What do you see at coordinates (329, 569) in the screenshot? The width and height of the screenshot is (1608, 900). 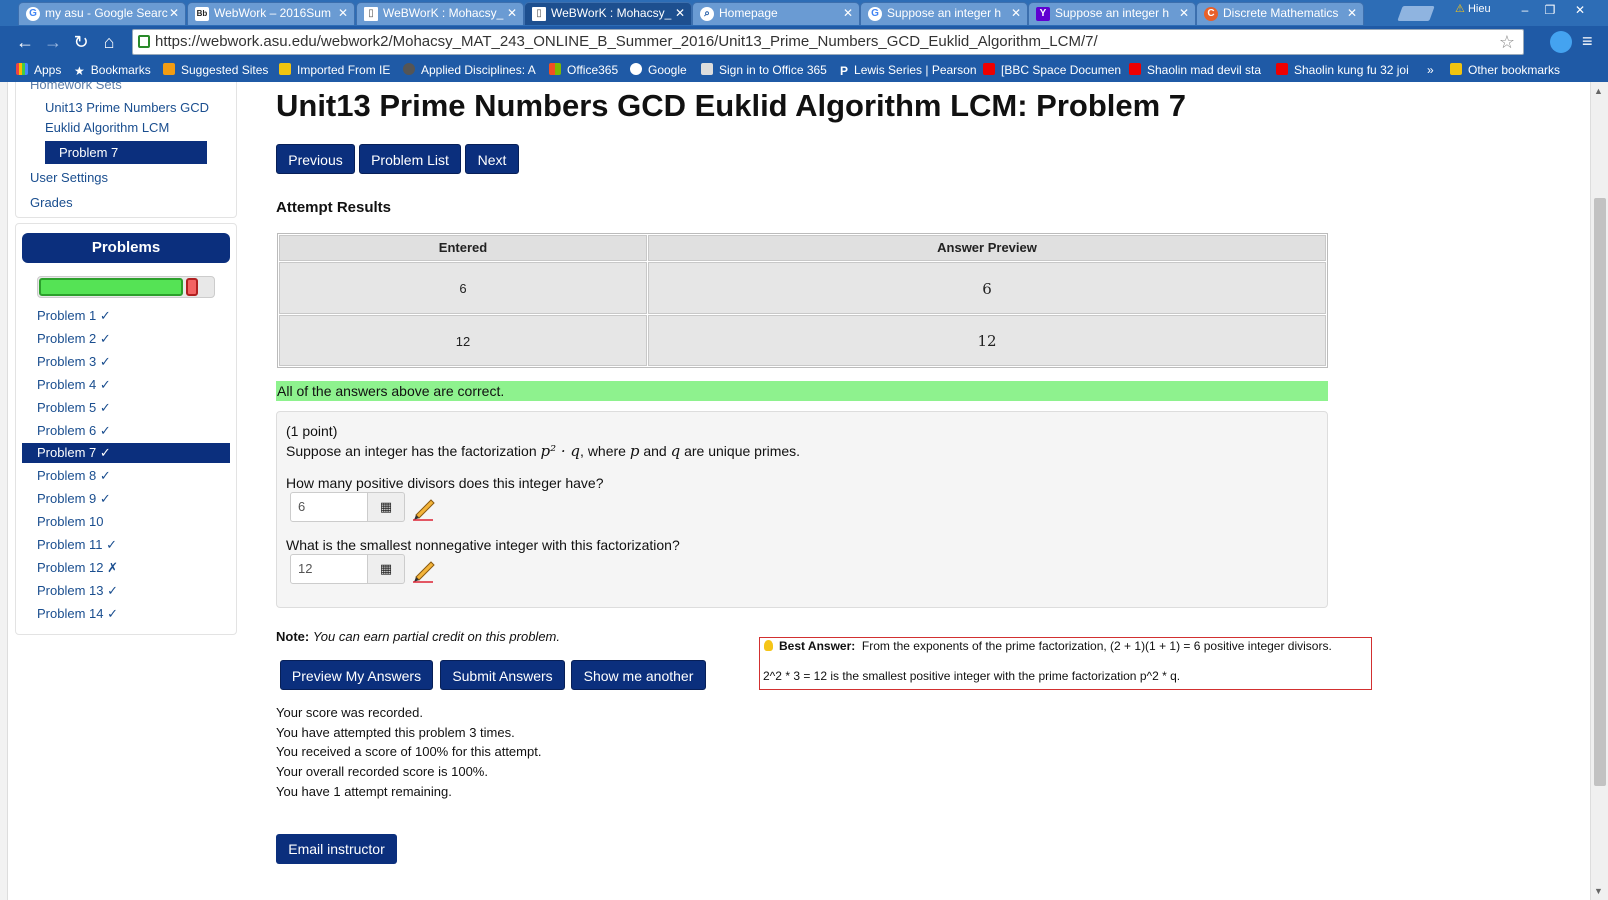 I see `answer-2-input: 12` at bounding box center [329, 569].